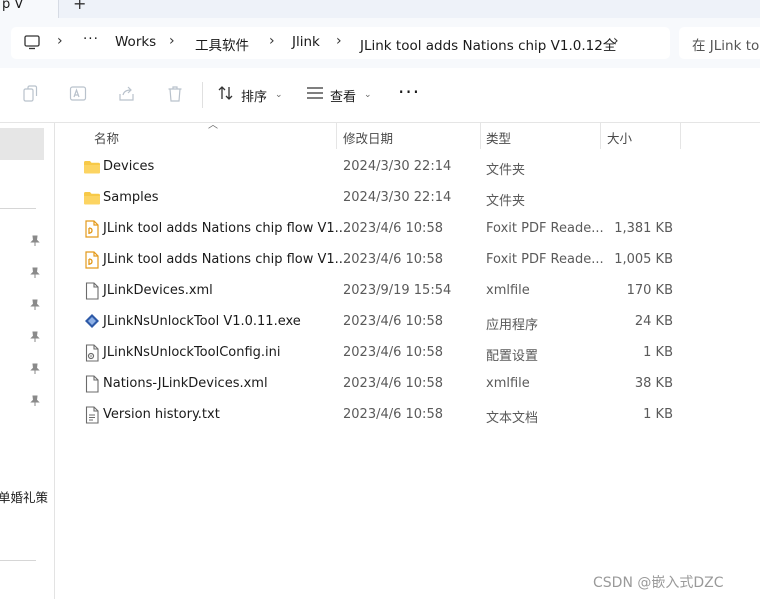  I want to click on file-size: 1,381 KB, so click(643, 228).